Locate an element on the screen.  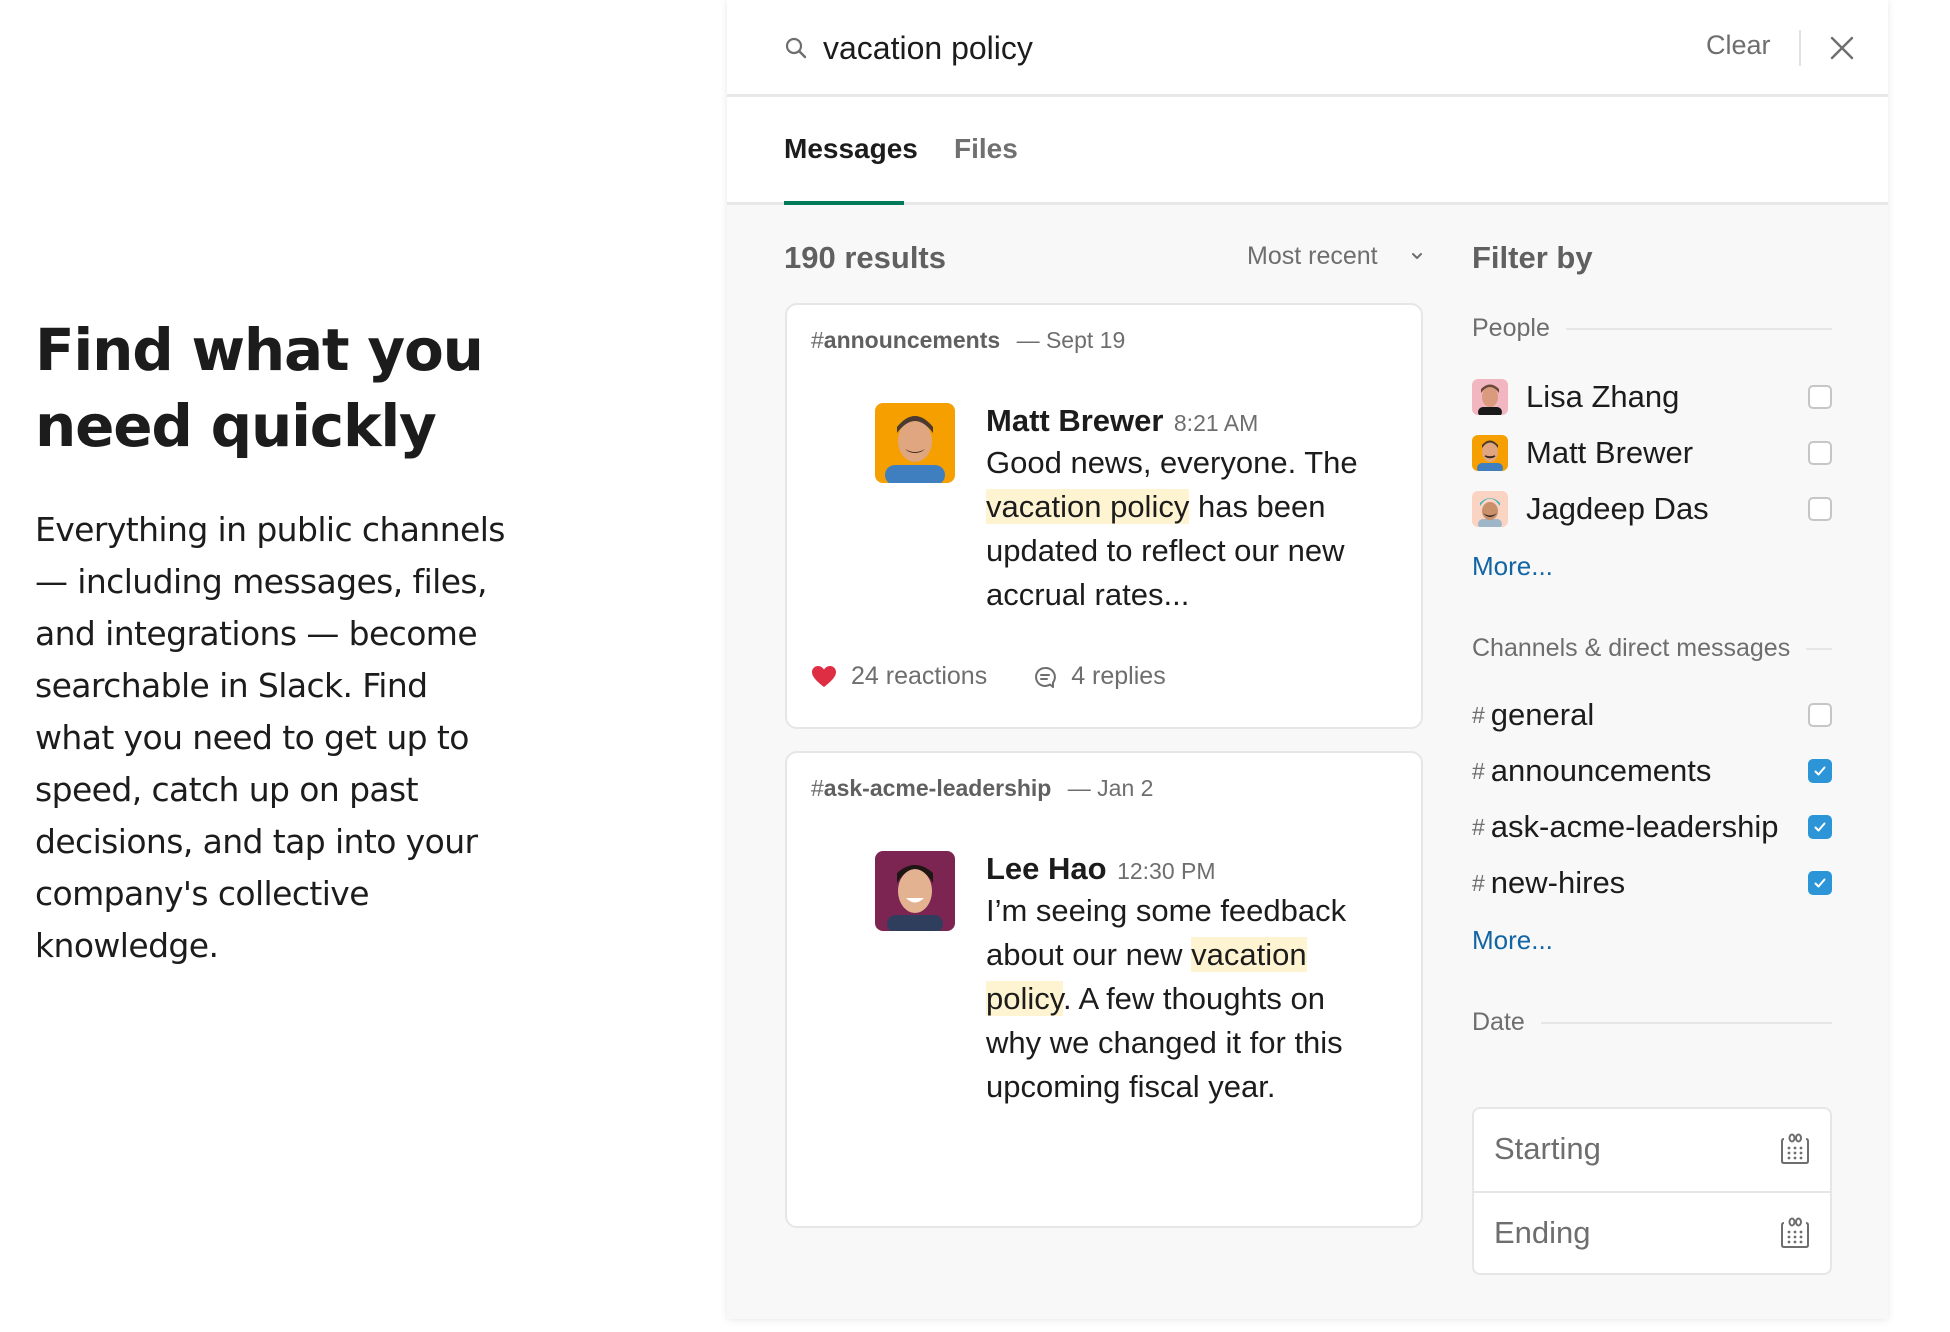
active-tab-indicator is located at coordinates (844, 203).